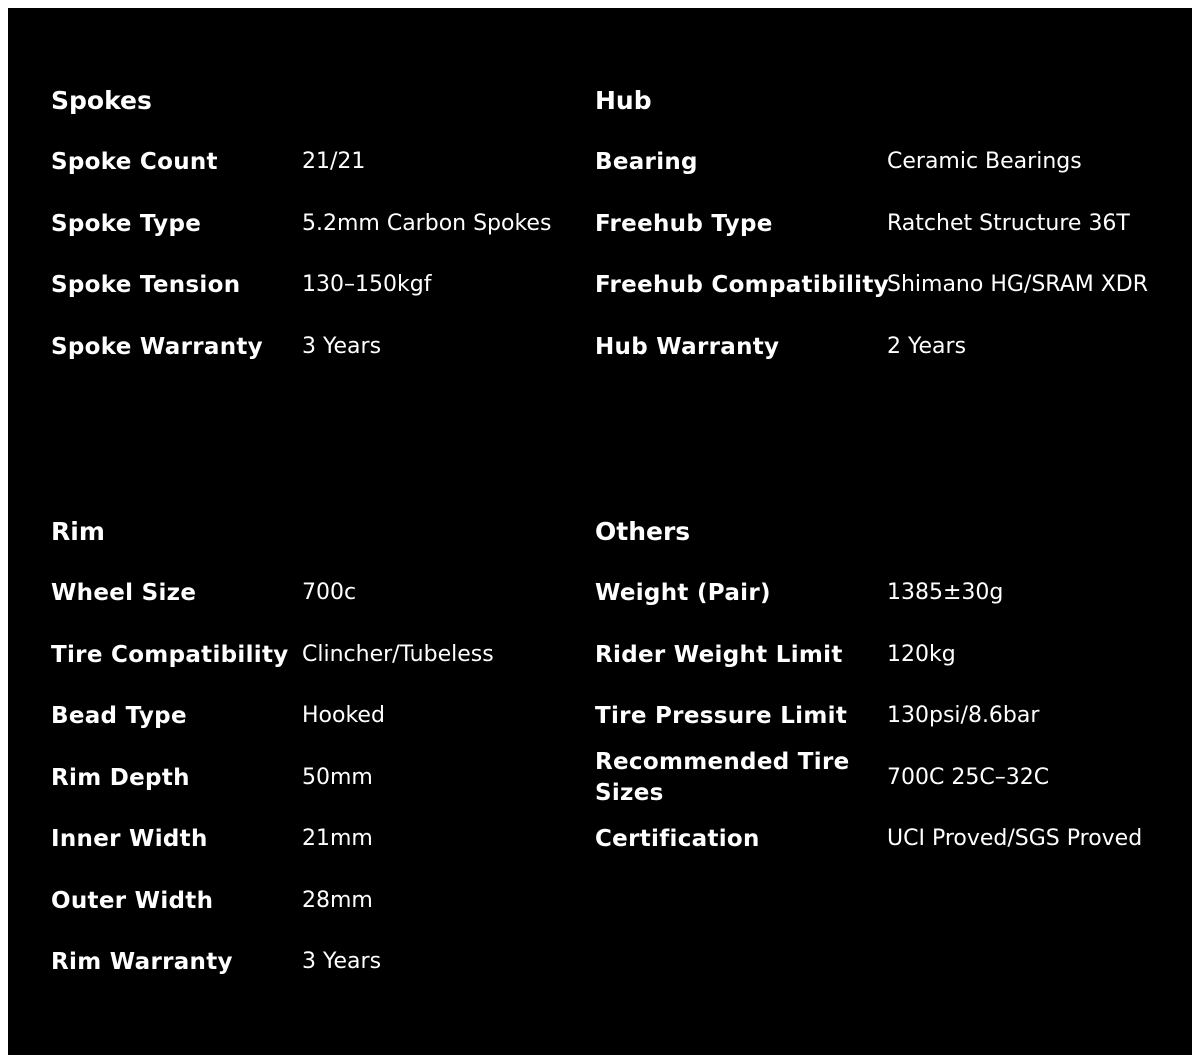 The image size is (1200, 1063). What do you see at coordinates (337, 900) in the screenshot?
I see `spec-value: 28mm` at bounding box center [337, 900].